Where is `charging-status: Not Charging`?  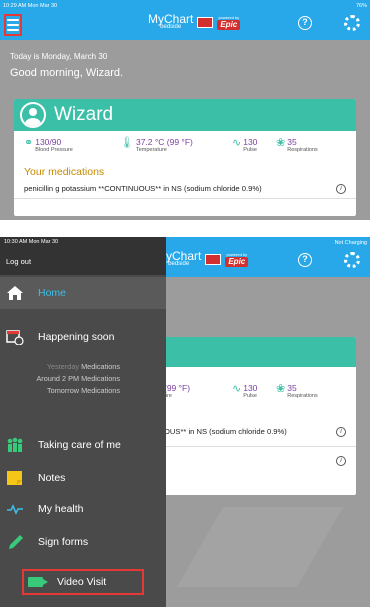
charging-status: Not Charging is located at coordinates (350, 243).